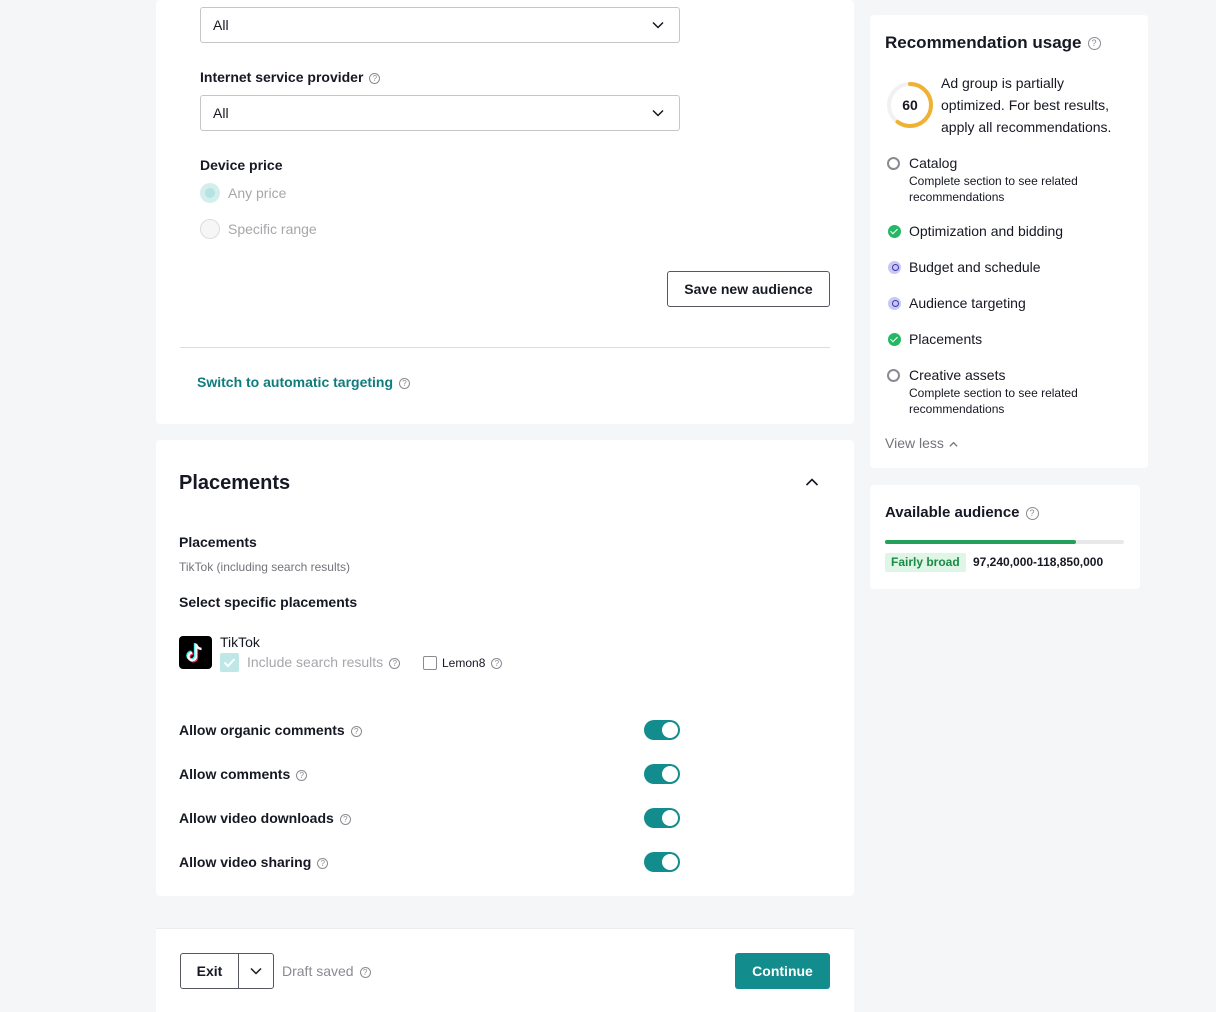  I want to click on placements-section-title: Placements, so click(235, 483).